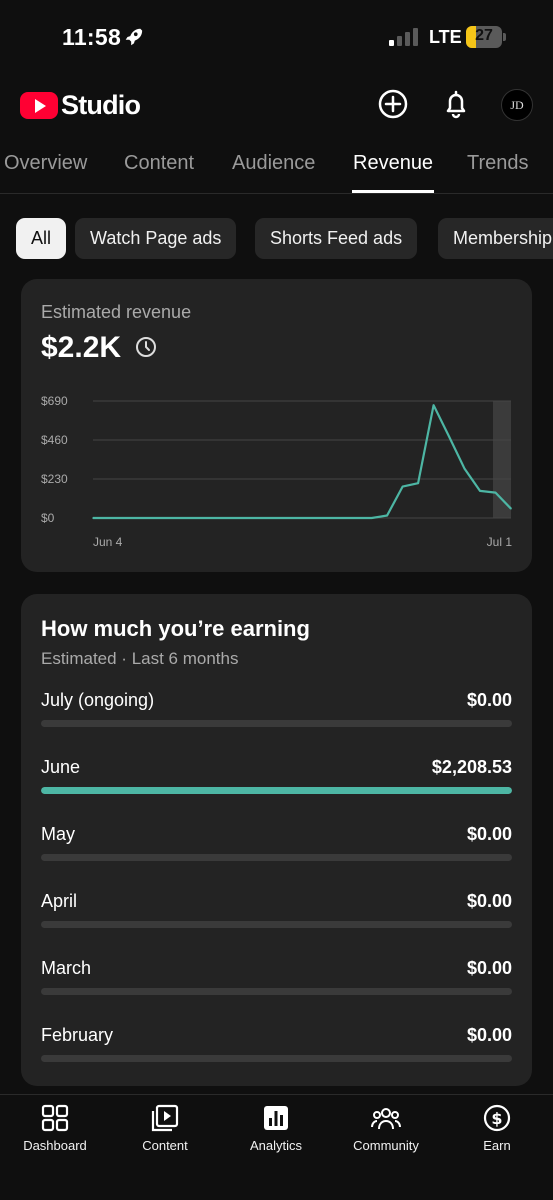  What do you see at coordinates (54, 401) in the screenshot?
I see `y-tick-label: $690` at bounding box center [54, 401].